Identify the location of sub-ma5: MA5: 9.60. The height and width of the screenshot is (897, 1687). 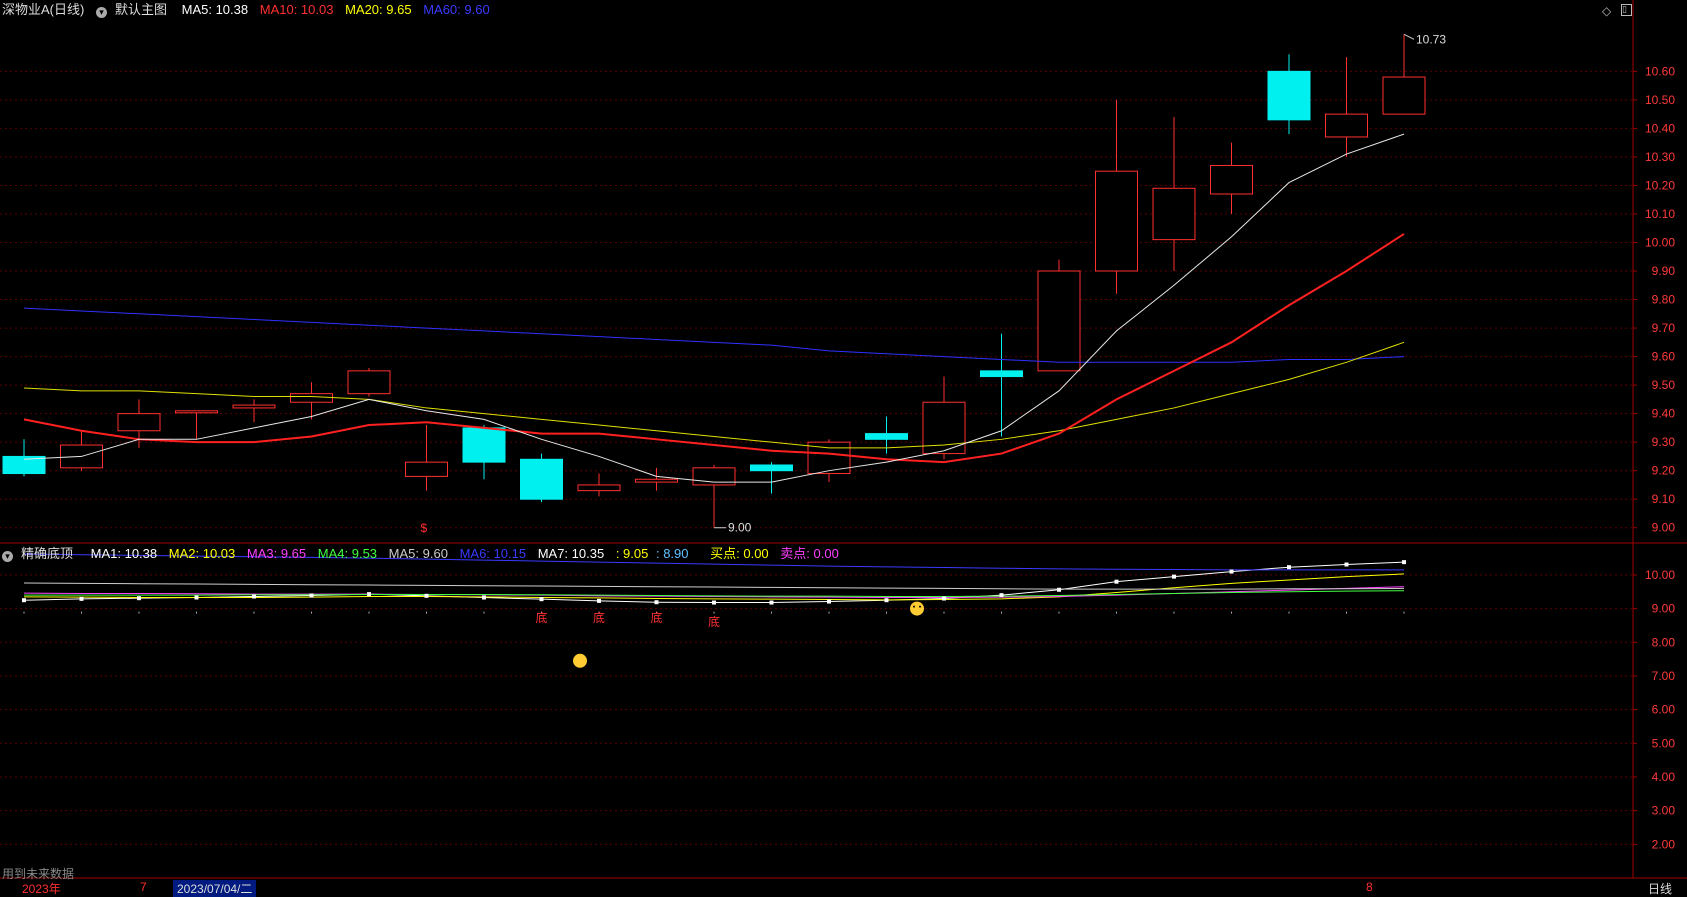
(418, 553).